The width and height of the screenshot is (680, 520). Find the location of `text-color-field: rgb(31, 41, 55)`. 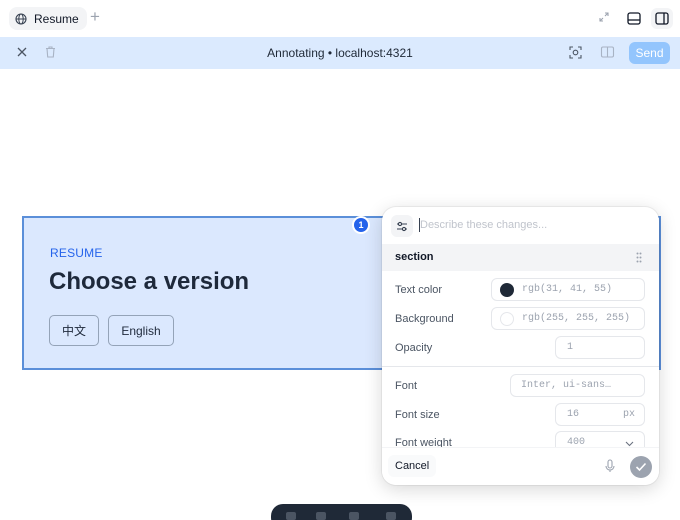

text-color-field: rgb(31, 41, 55) is located at coordinates (568, 289).